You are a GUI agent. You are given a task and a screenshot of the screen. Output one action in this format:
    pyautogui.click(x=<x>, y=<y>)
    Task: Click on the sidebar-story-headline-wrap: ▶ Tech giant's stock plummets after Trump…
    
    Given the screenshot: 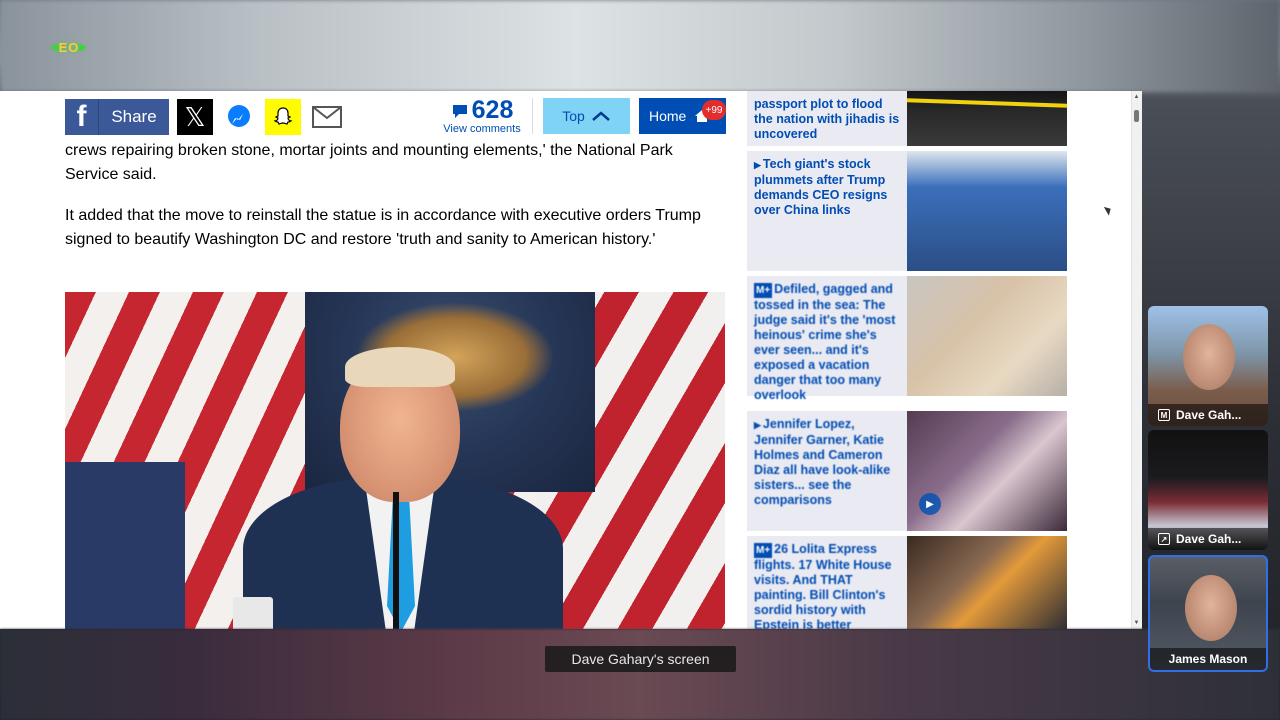 What is the action you would take?
    pyautogui.click(x=827, y=211)
    